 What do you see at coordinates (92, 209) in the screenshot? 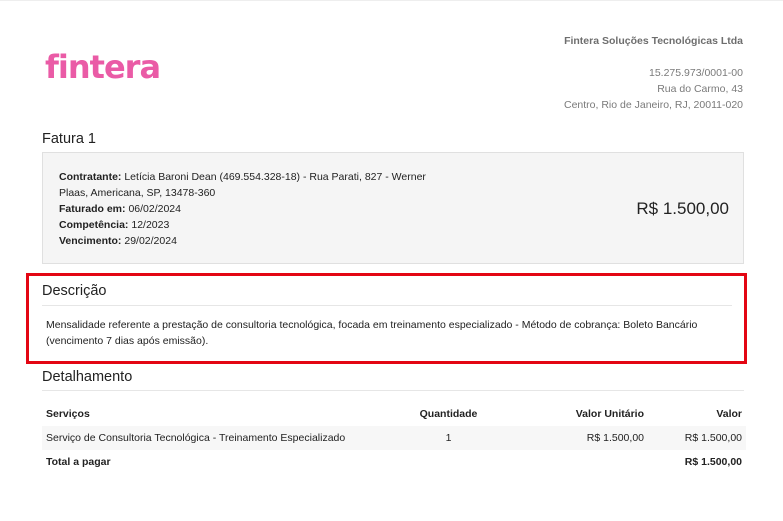
I see `faturado-label: Faturado em:` at bounding box center [92, 209].